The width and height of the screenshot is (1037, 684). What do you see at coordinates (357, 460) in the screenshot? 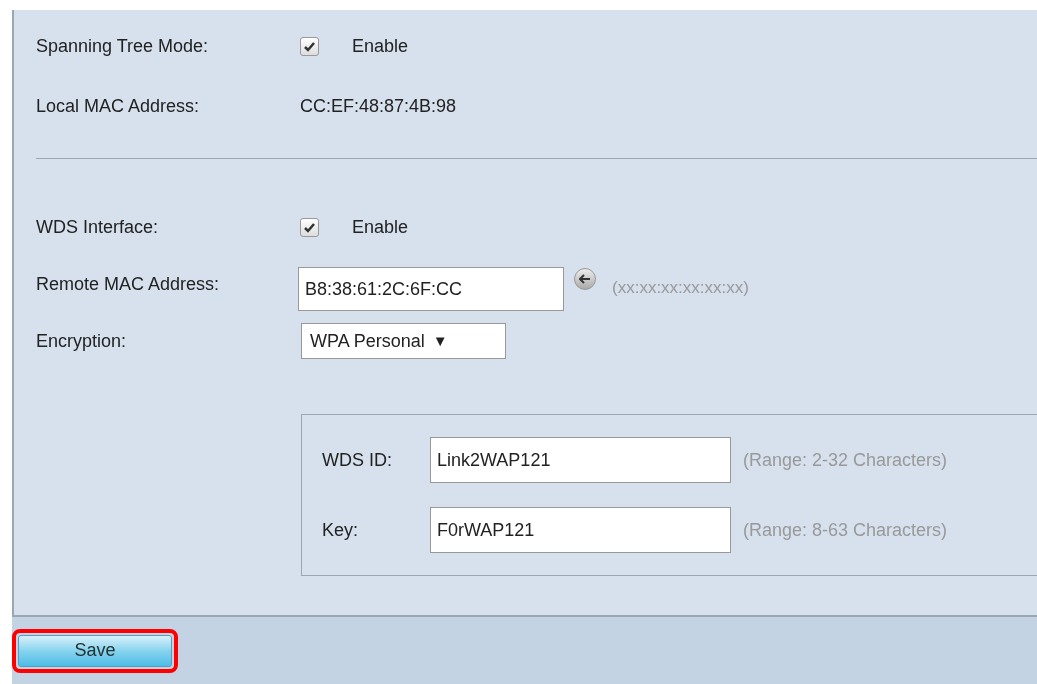
I see `field-label: WDS ID:` at bounding box center [357, 460].